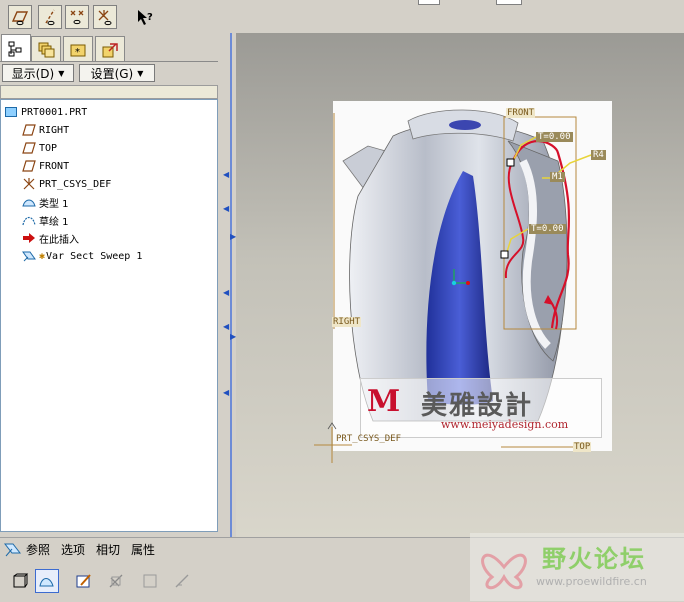 This screenshot has width=684, height=602. I want to click on tree-root: PRT0001.PRT, so click(45, 112).